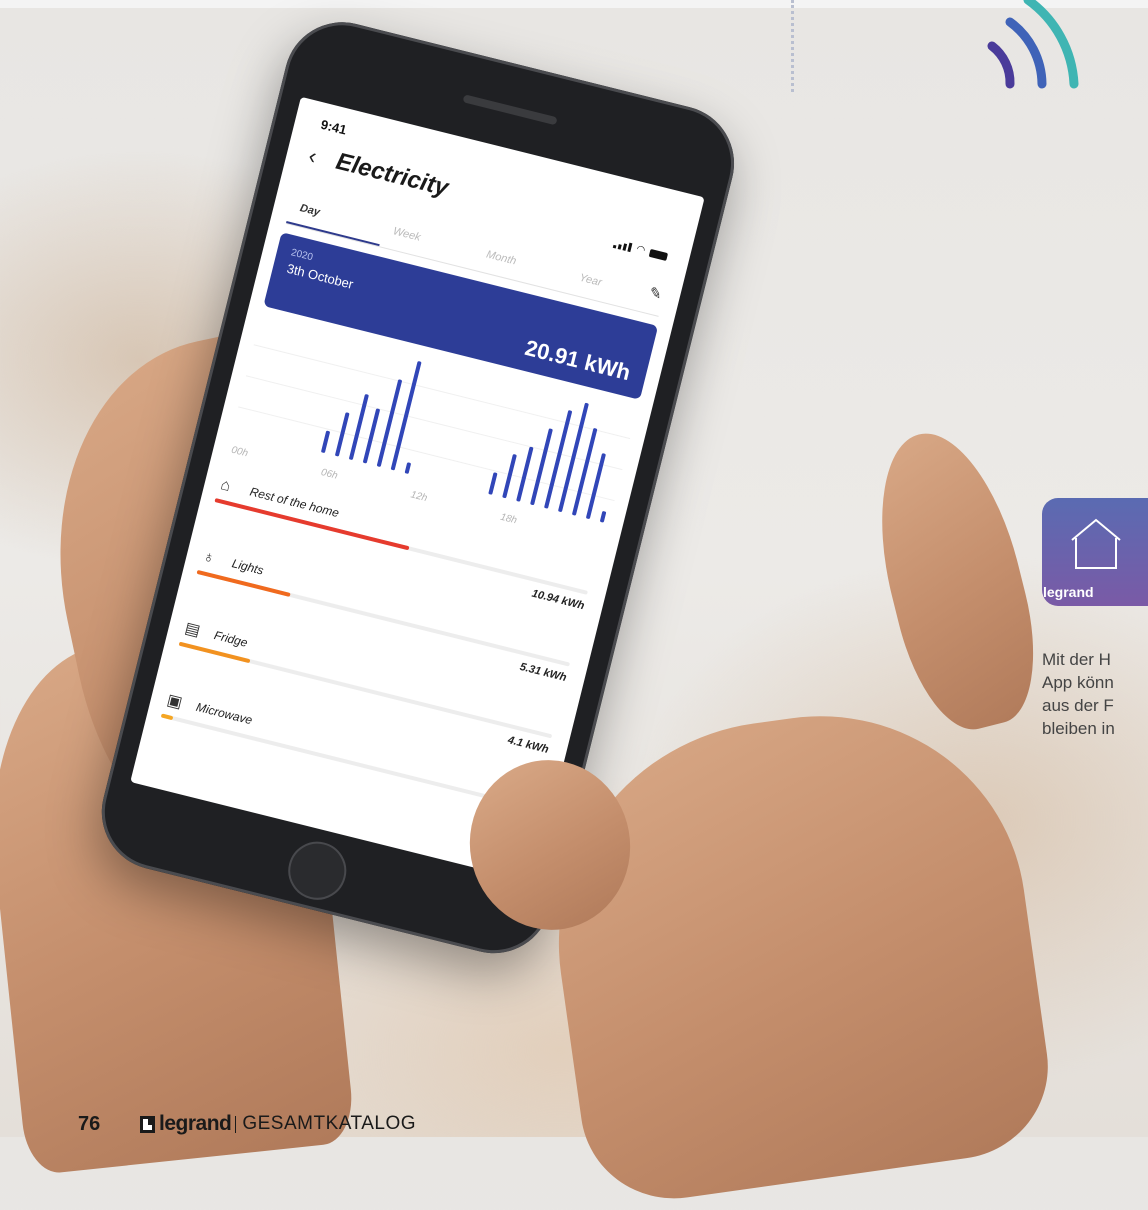 The width and height of the screenshot is (1148, 1210). What do you see at coordinates (1096, 543) in the screenshot?
I see `home-outline-icon` at bounding box center [1096, 543].